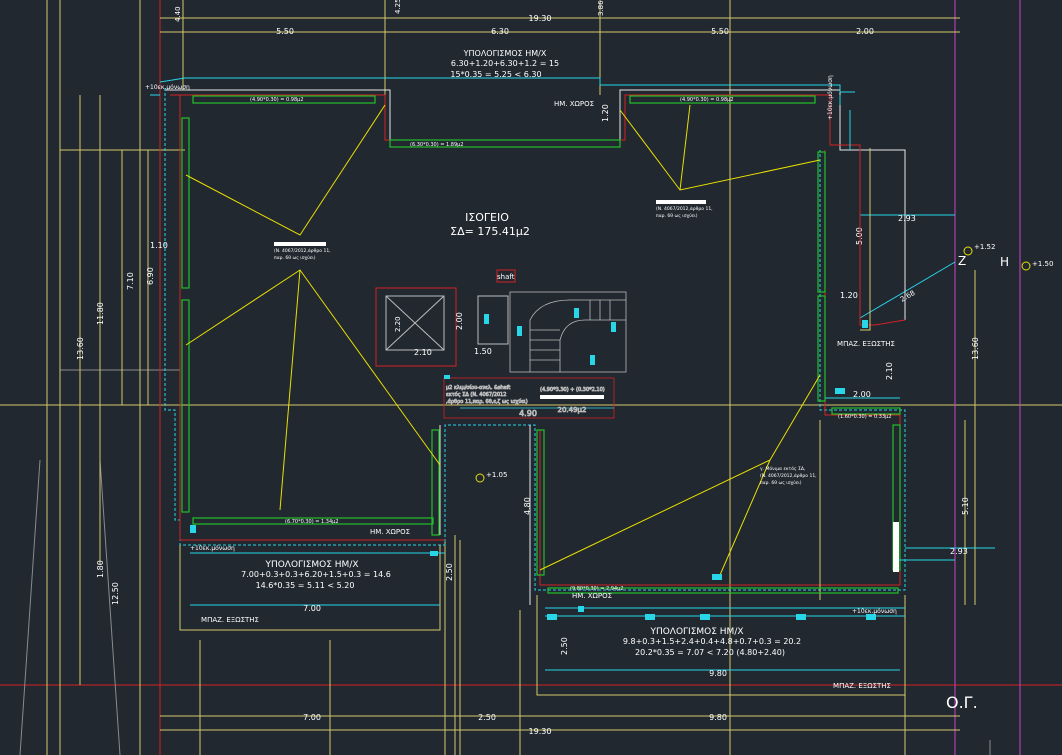  Describe the element at coordinates (178, 14) in the screenshot. I see `dim-top-440: 4.40` at that location.